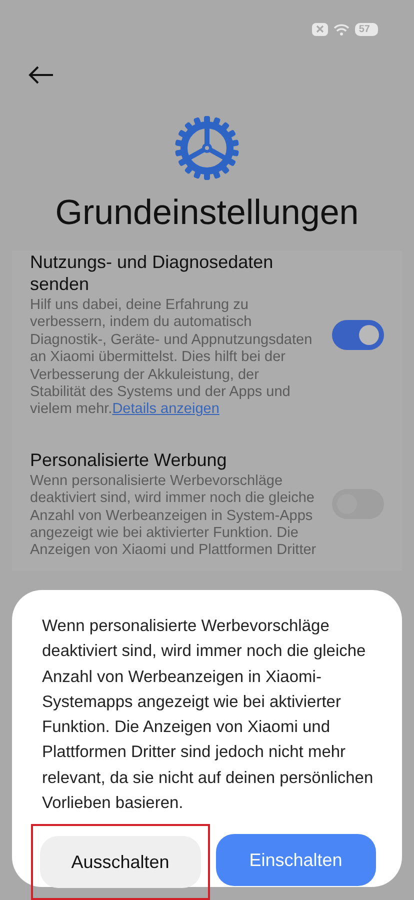  What do you see at coordinates (341, 29) in the screenshot?
I see `wifi-icon` at bounding box center [341, 29].